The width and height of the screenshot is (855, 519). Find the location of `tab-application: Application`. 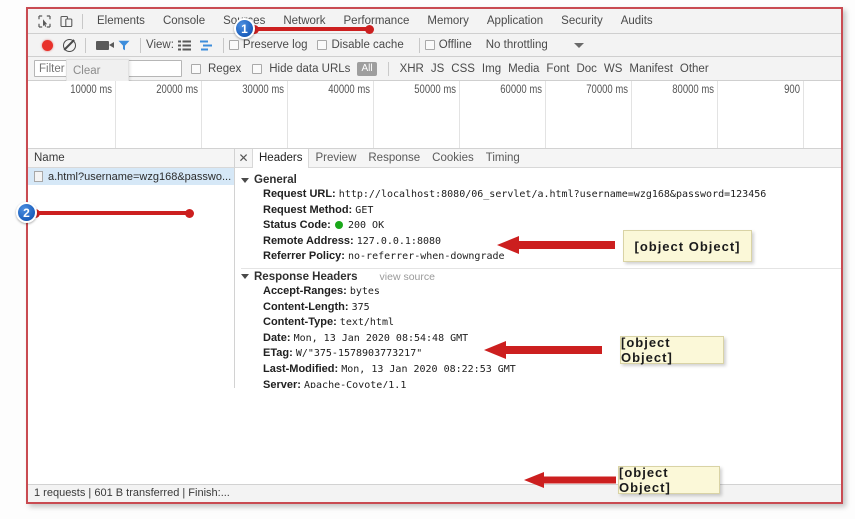

tab-application: Application is located at coordinates (515, 21).